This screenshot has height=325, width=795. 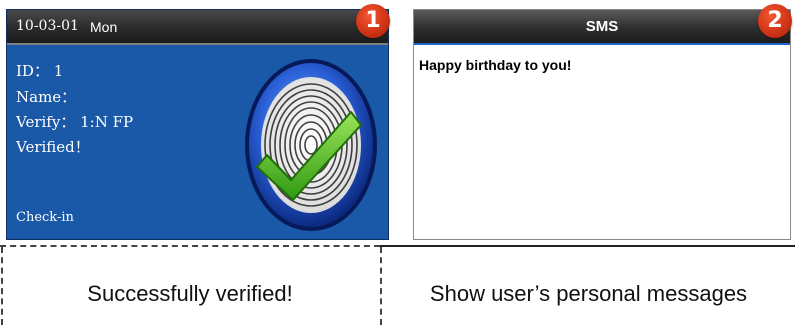 I want to click on caption-divider-left, so click(x=190, y=246).